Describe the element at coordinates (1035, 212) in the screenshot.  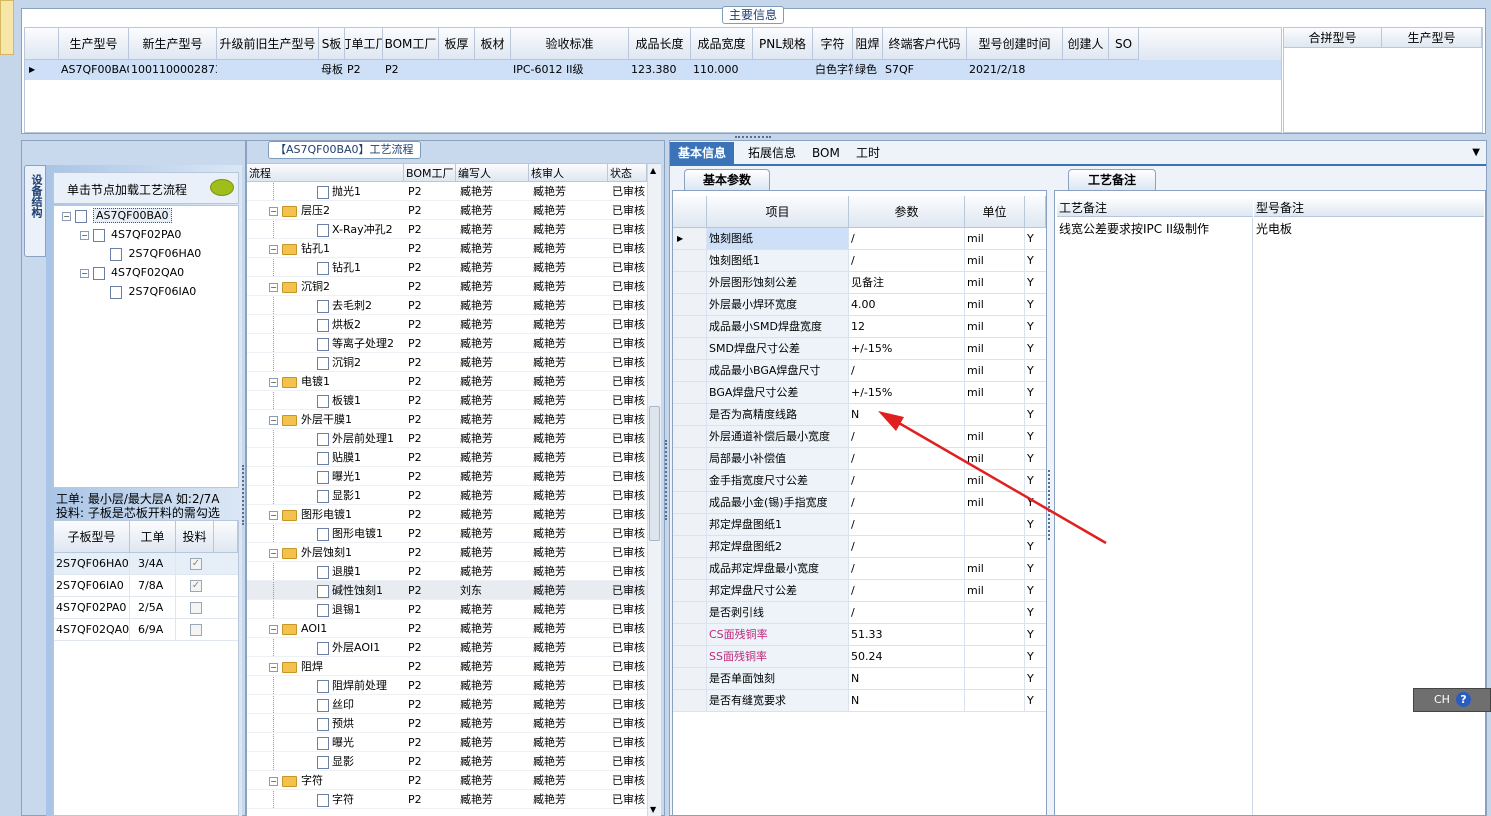
I see `params-header-flag` at that location.